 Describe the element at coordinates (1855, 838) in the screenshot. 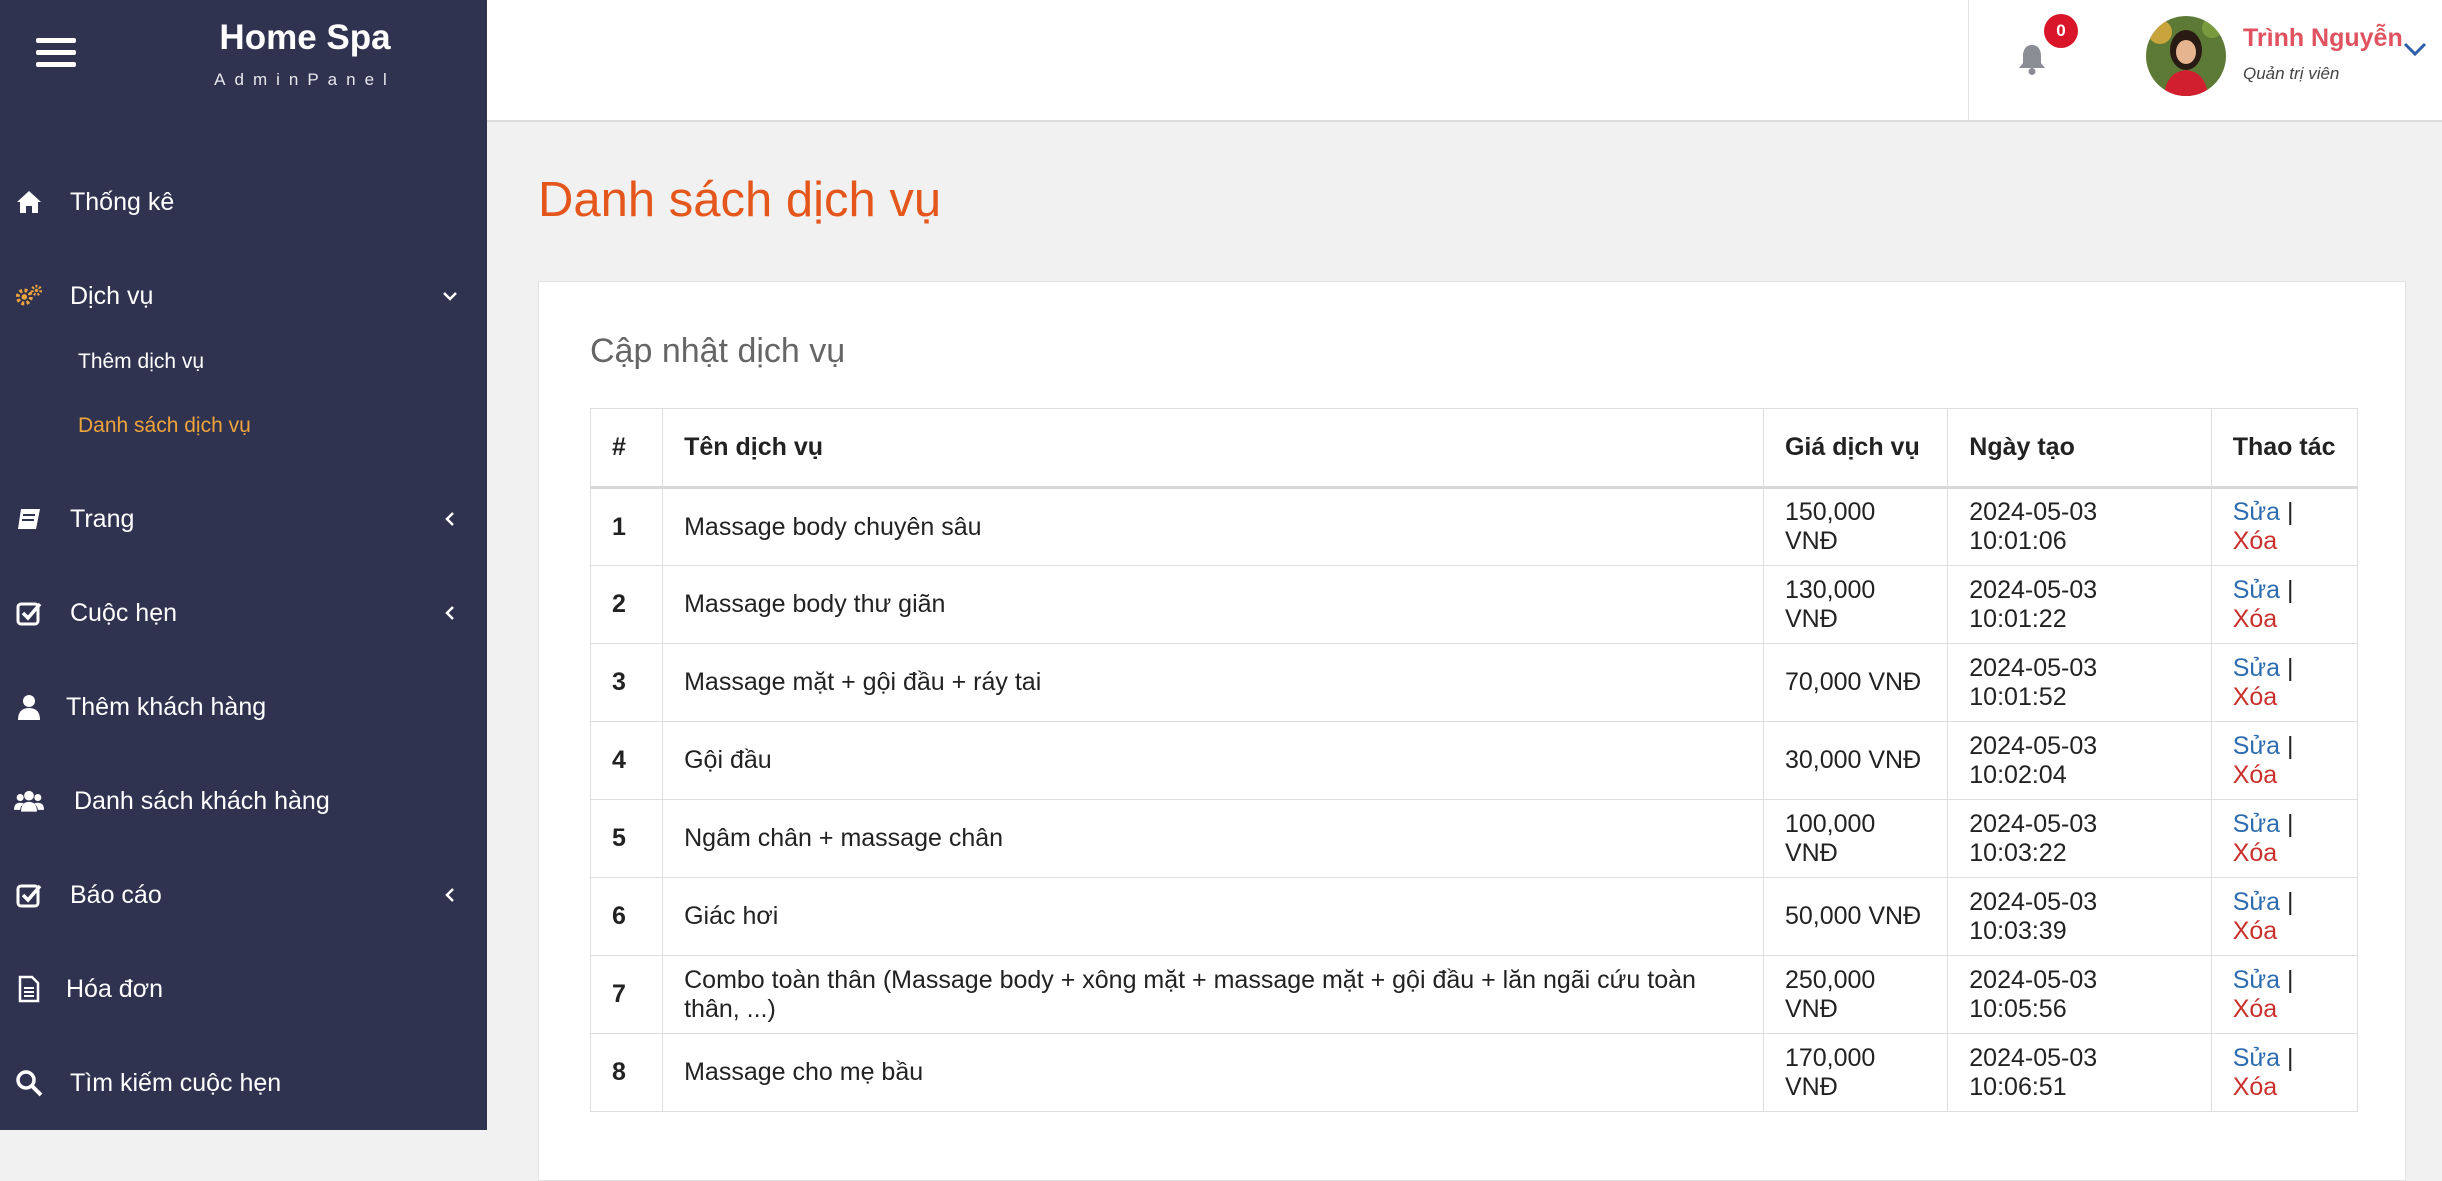

I see `service-price-cell: 100,000 VNĐ` at that location.